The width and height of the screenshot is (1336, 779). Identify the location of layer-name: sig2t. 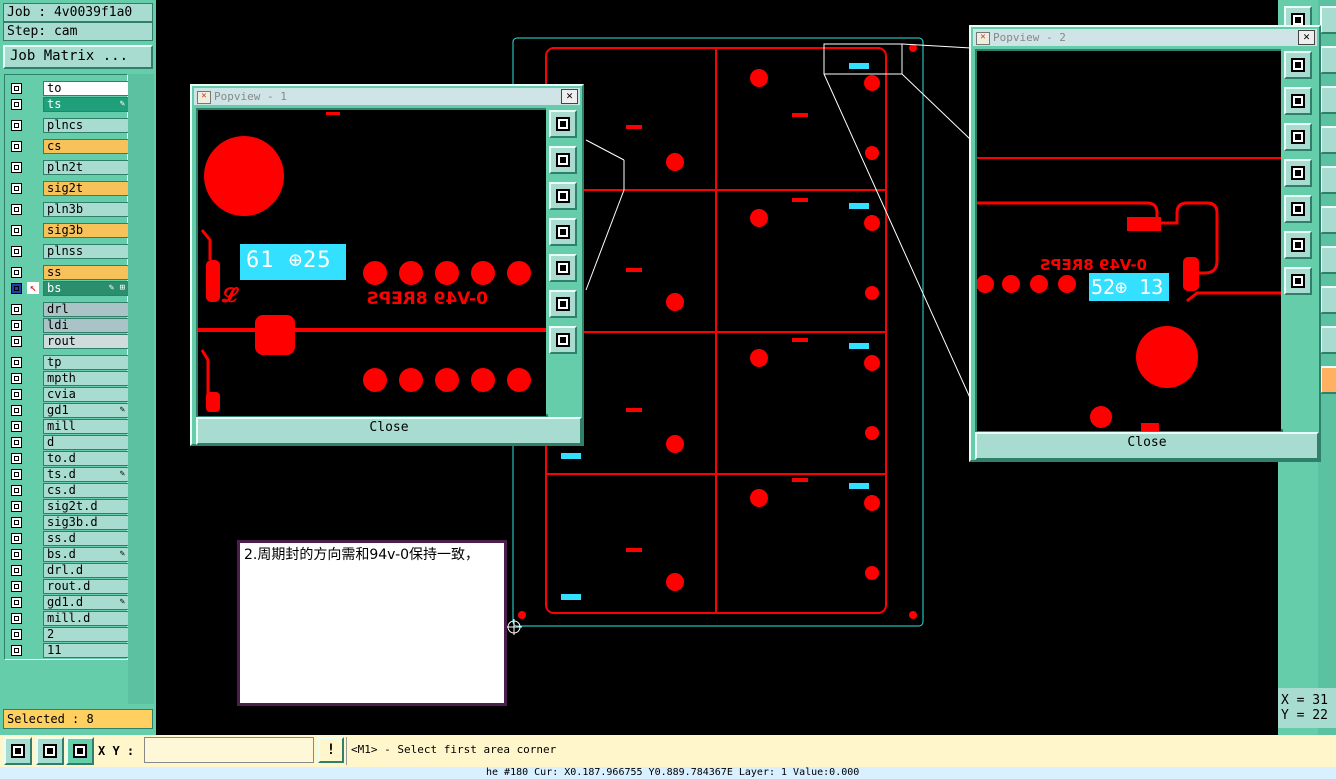
(86, 188).